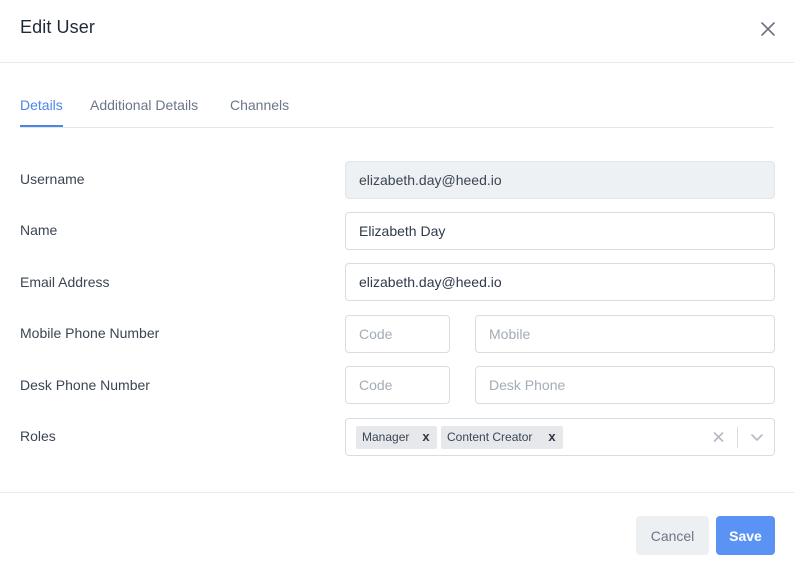 Image resolution: width=794 pixels, height=572 pixels. I want to click on desk-phone-label: Desk Phone Number, so click(85, 385).